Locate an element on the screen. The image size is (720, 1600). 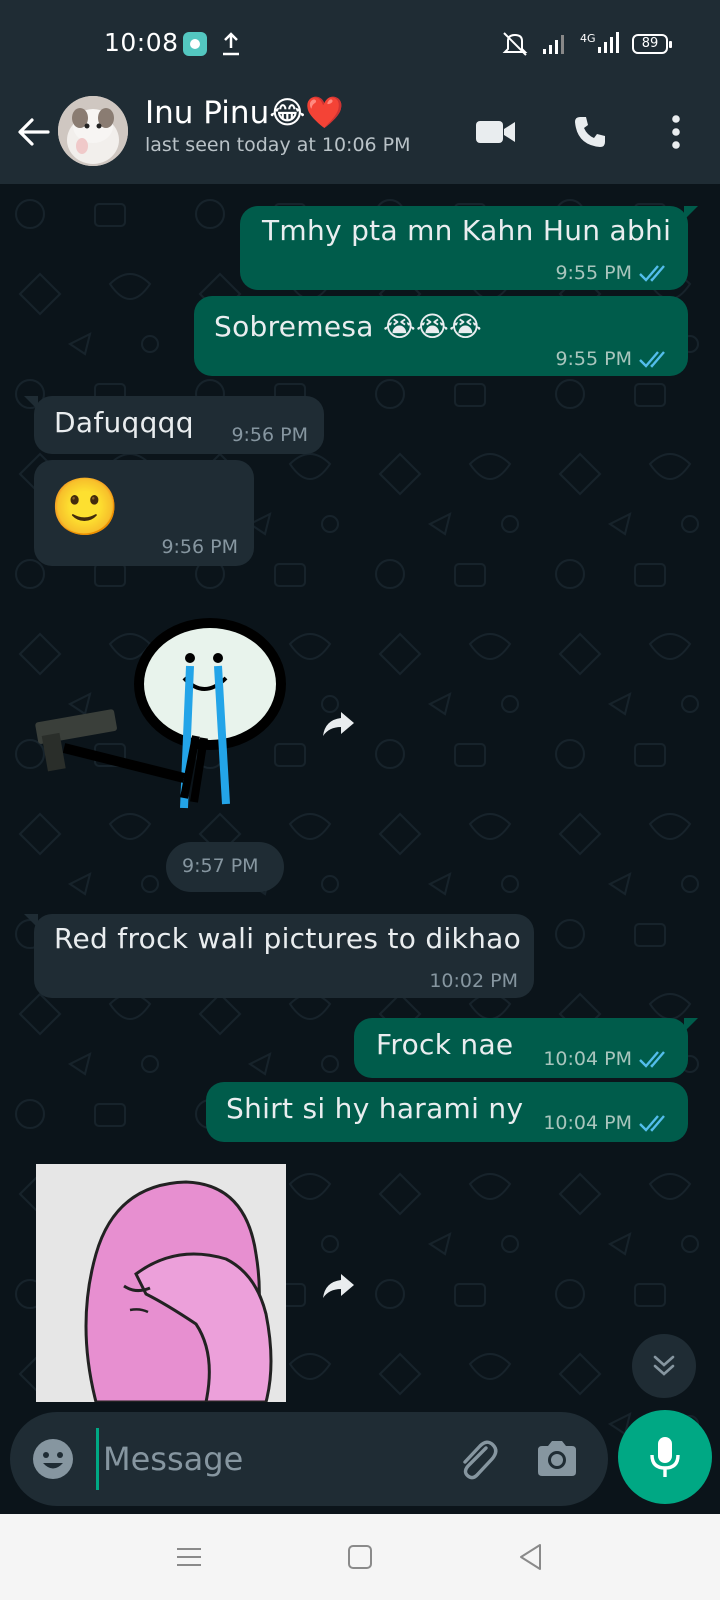
attach-icon is located at coordinates (477, 1459).